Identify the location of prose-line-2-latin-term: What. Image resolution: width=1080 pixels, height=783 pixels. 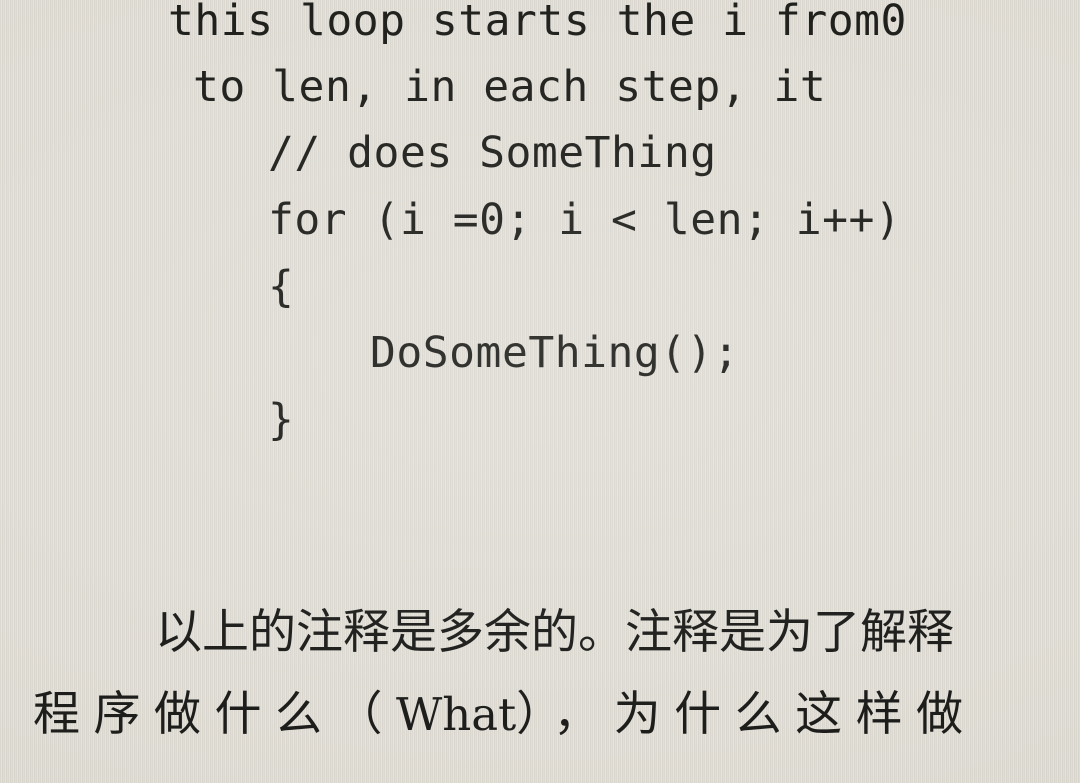
(456, 714).